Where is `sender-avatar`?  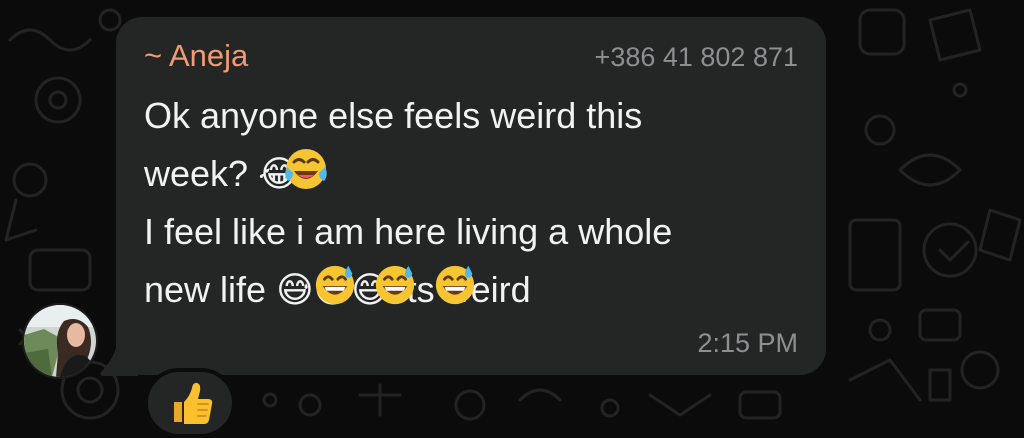 sender-avatar is located at coordinates (60, 341).